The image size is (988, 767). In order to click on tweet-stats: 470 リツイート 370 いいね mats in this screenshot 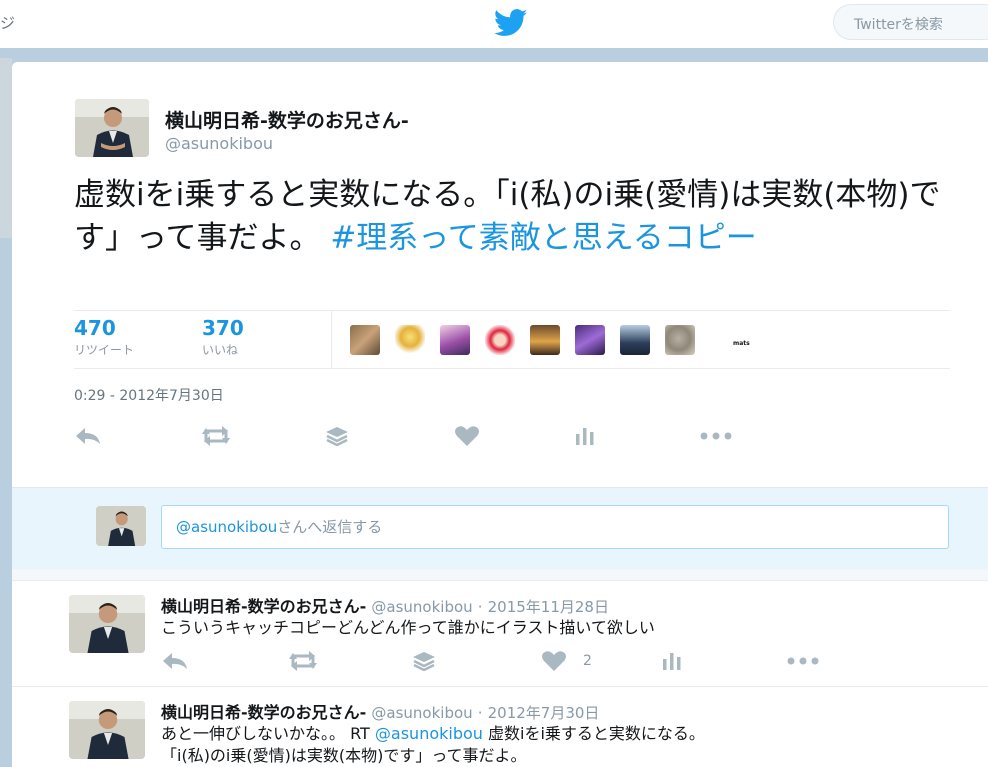, I will do `click(512, 339)`.